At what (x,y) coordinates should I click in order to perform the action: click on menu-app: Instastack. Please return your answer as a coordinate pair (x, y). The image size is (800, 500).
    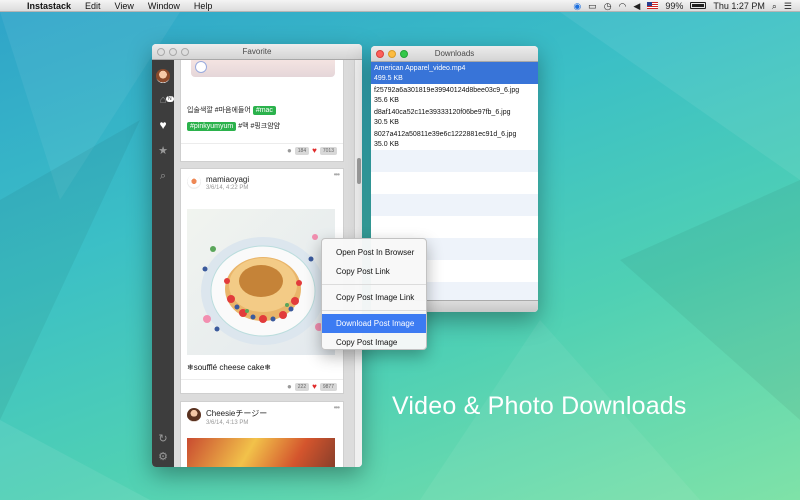
    Looking at the image, I should click on (49, 6).